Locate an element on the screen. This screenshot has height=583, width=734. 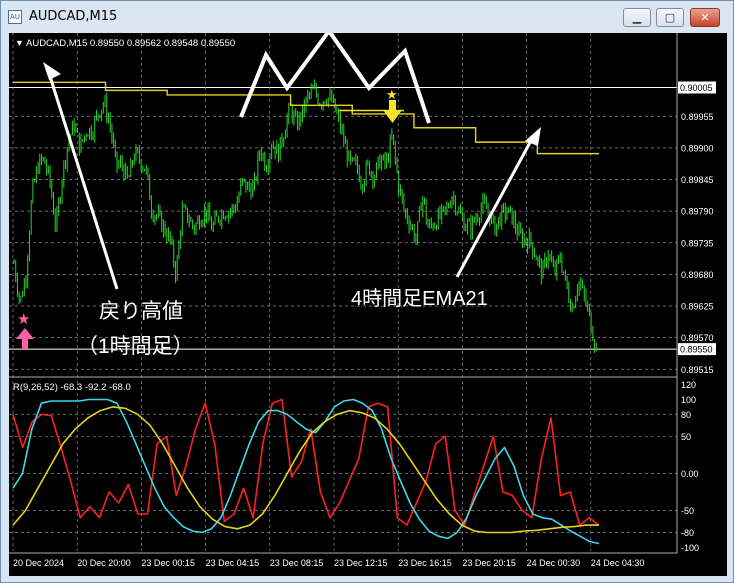
price-tick-label: 0.89515 is located at coordinates (697, 370).